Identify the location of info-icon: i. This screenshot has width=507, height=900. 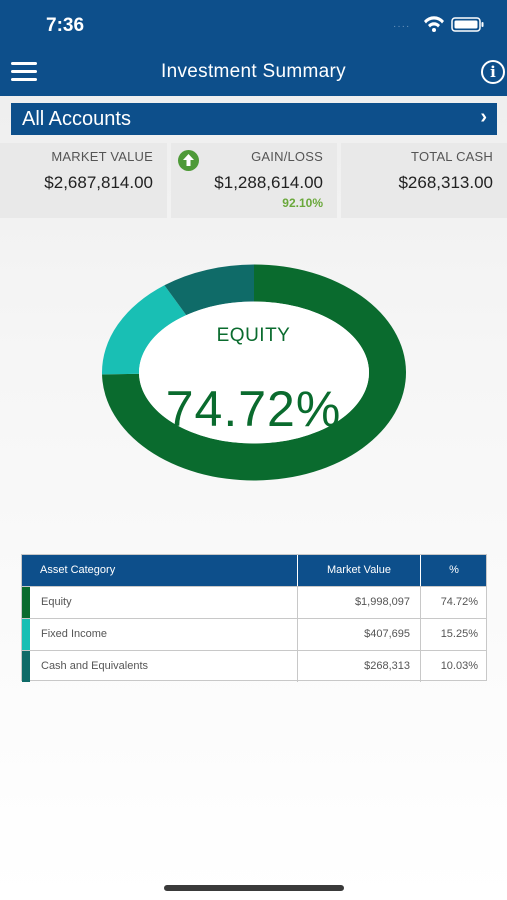
(493, 72).